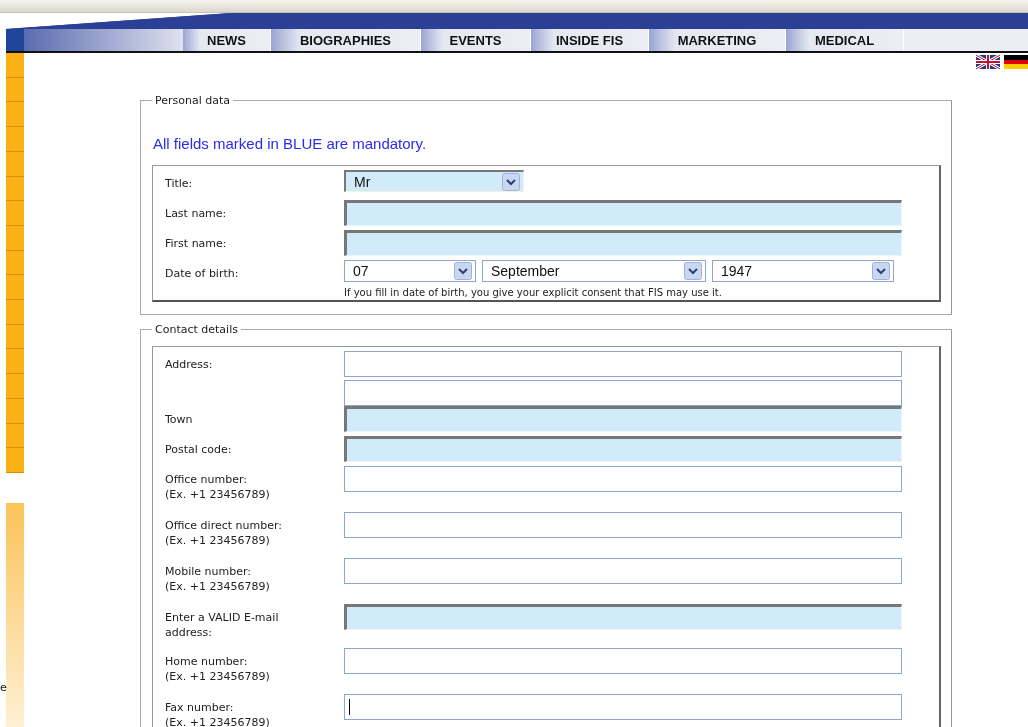 This screenshot has height=727, width=1028. I want to click on field-label: Home number:, so click(207, 661).